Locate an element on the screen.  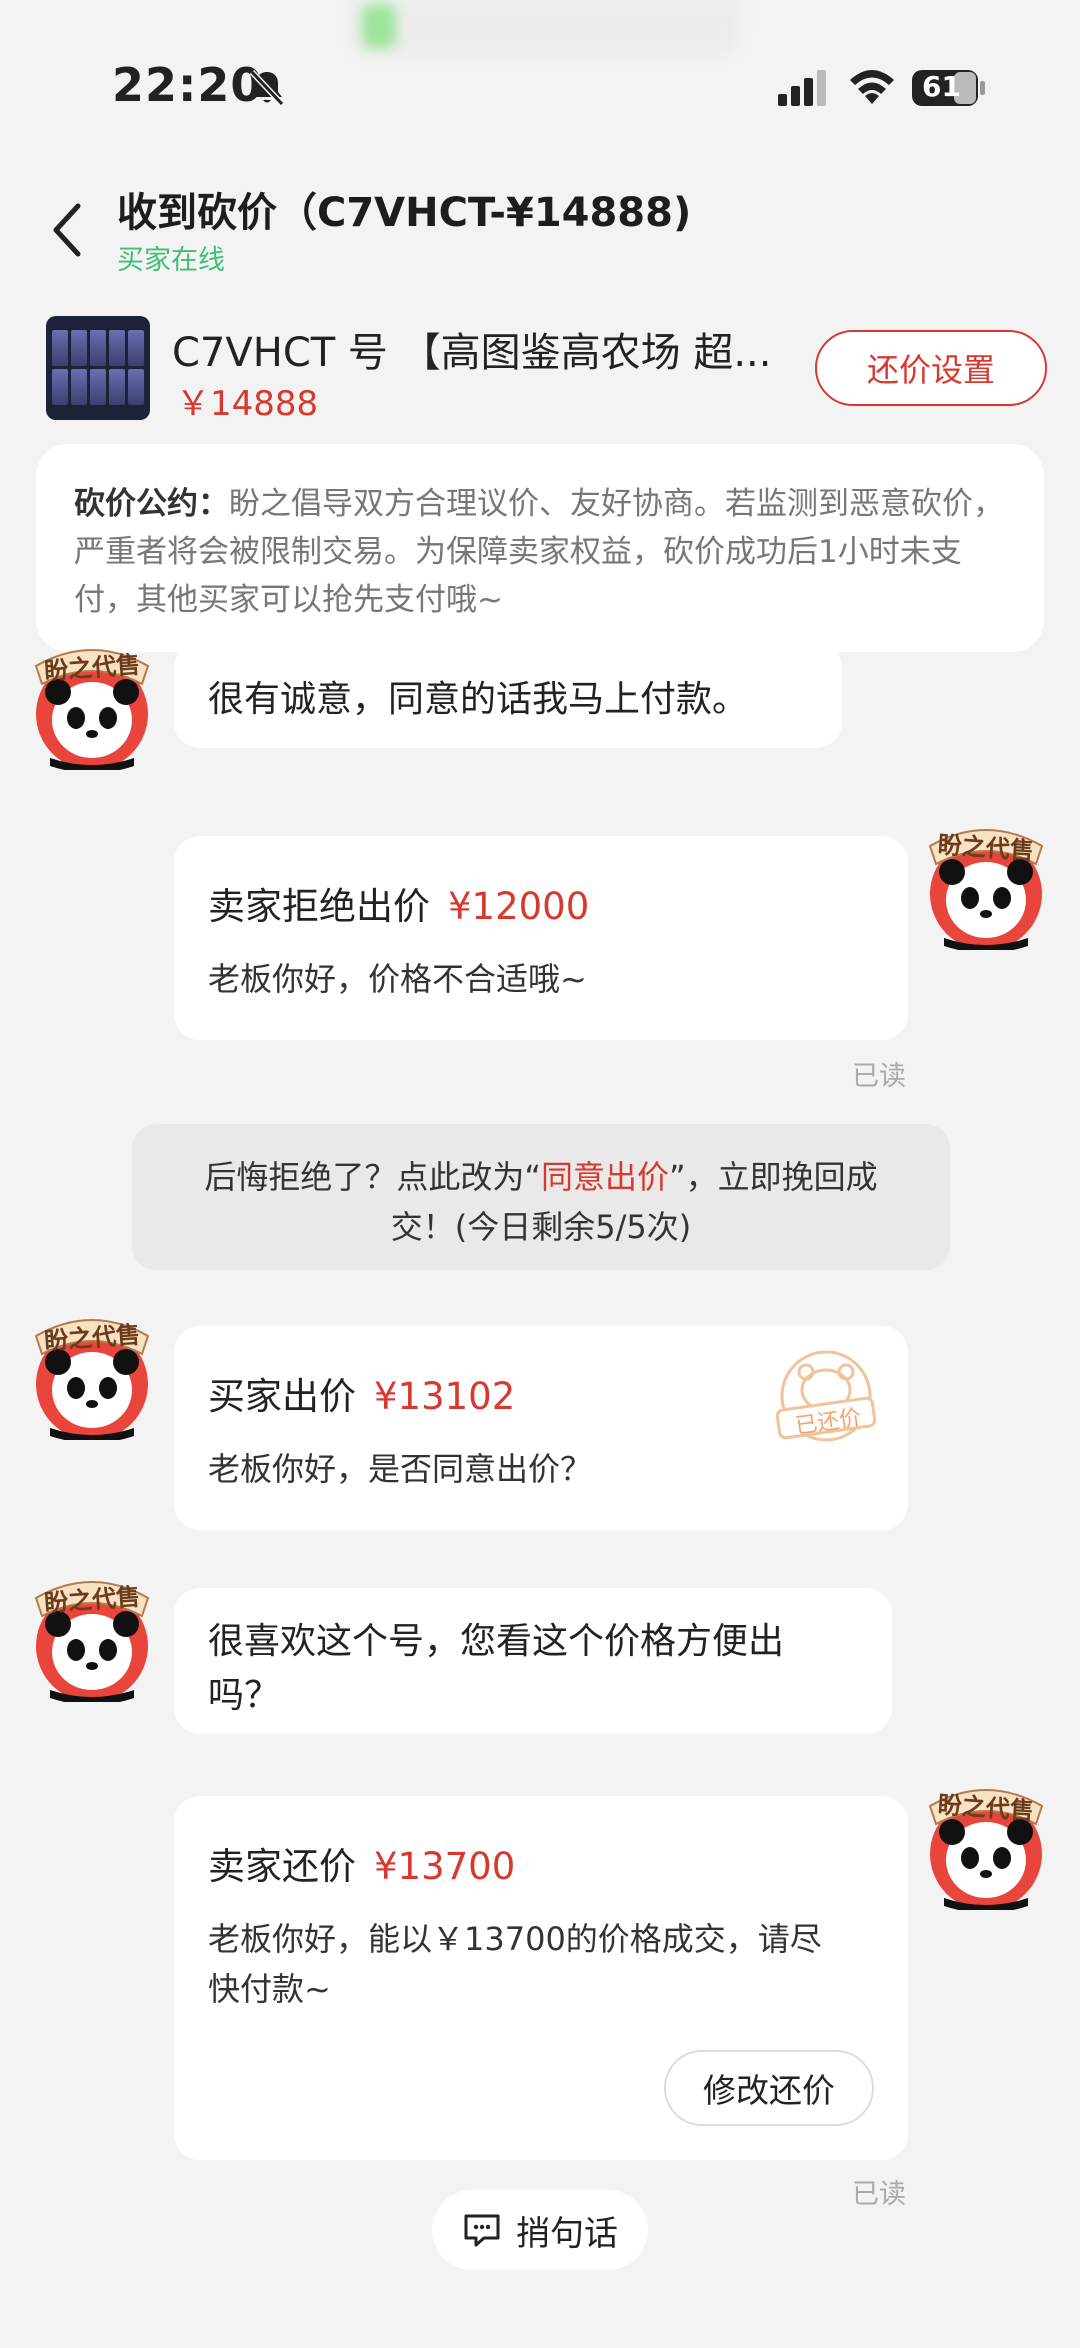
status-time: 22:20 is located at coordinates (188, 85).